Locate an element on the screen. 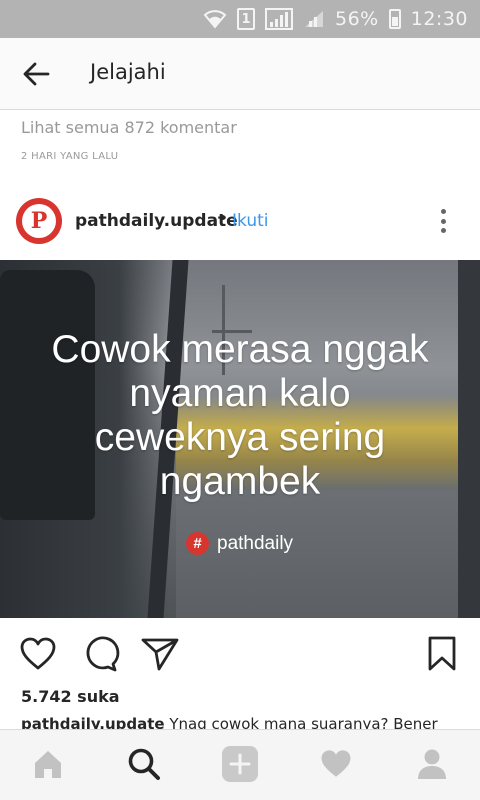 The height and width of the screenshot is (800, 480). pinterest-logo-icon: P is located at coordinates (39, 221).